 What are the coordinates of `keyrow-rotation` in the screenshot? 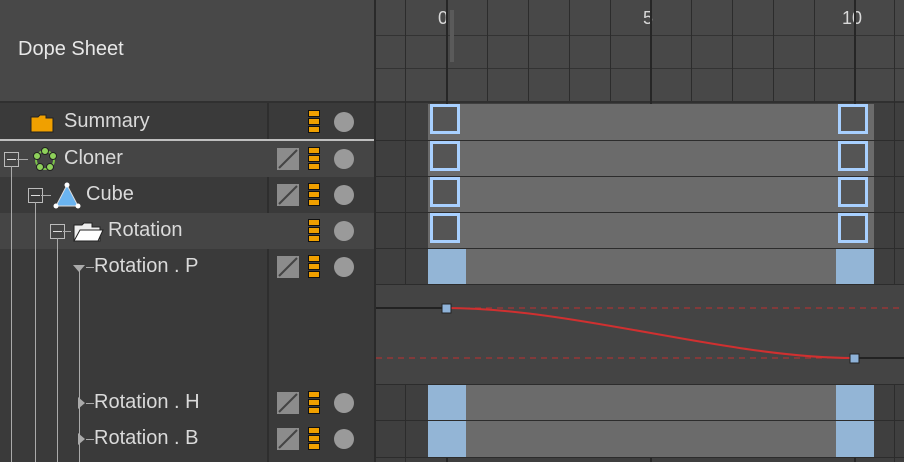 It's located at (640, 231).